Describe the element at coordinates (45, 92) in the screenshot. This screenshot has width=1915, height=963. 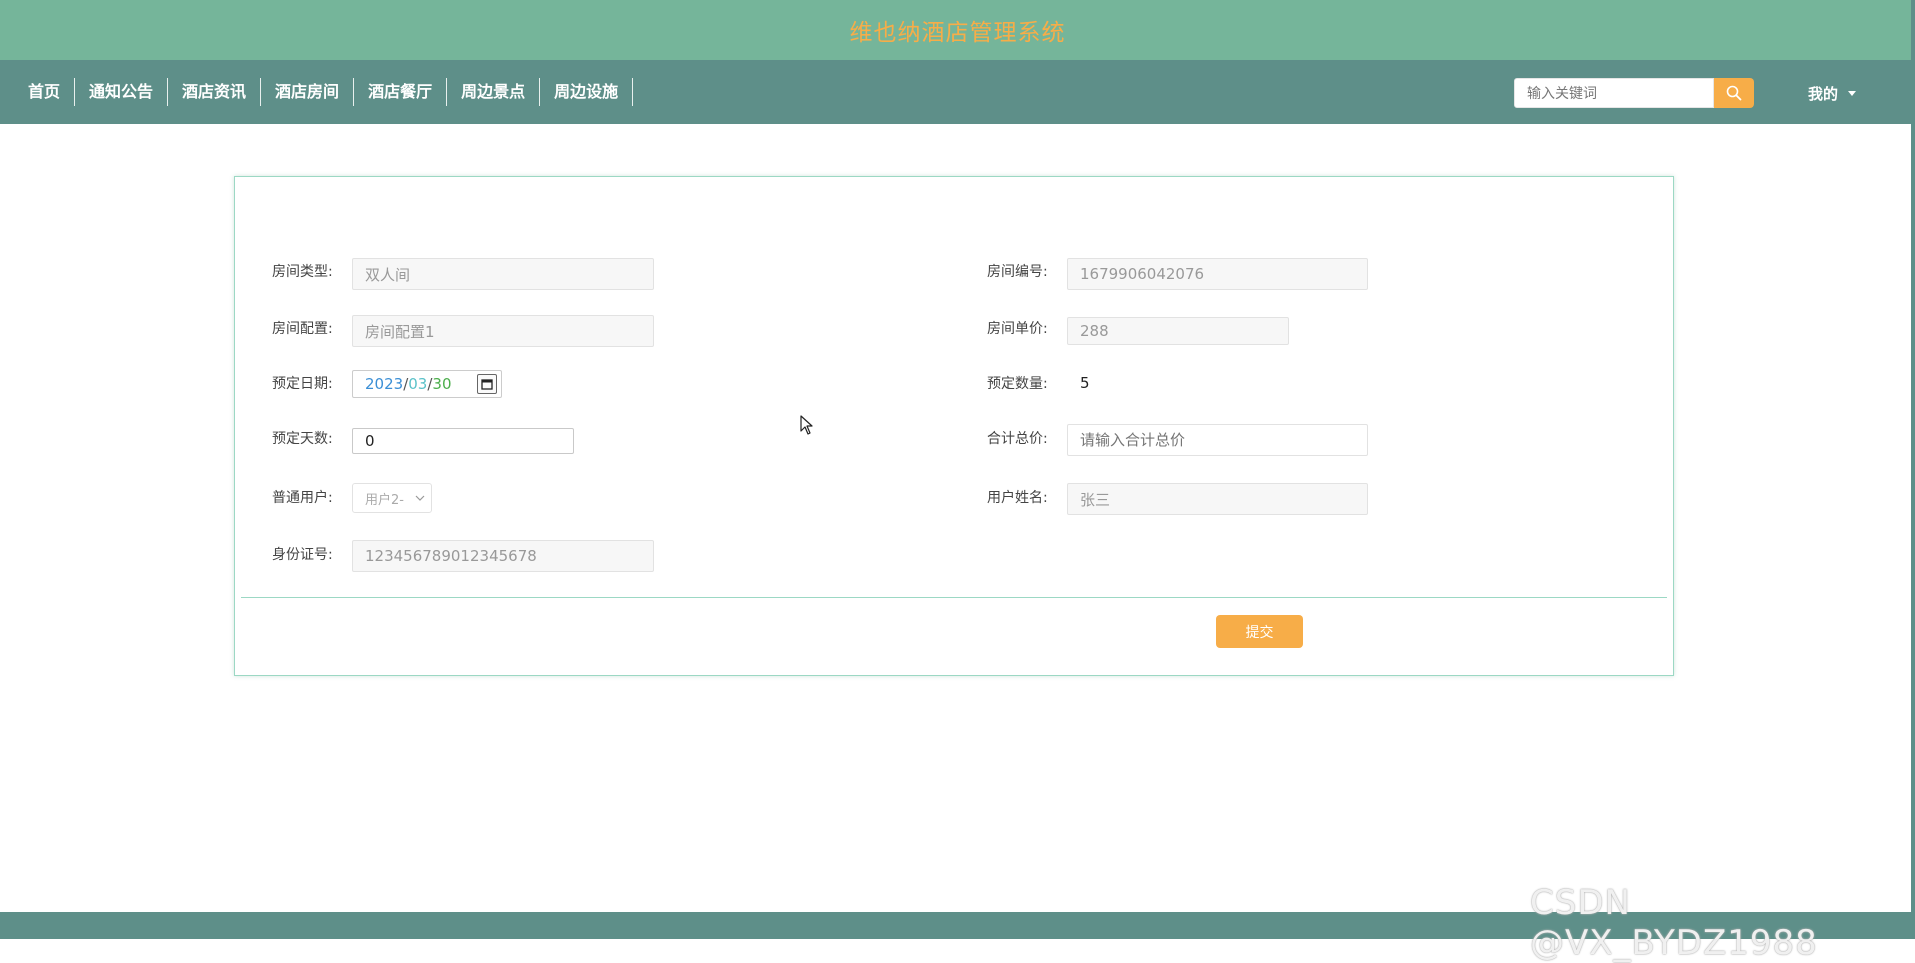
I see `nav-item-home: 首页` at that location.